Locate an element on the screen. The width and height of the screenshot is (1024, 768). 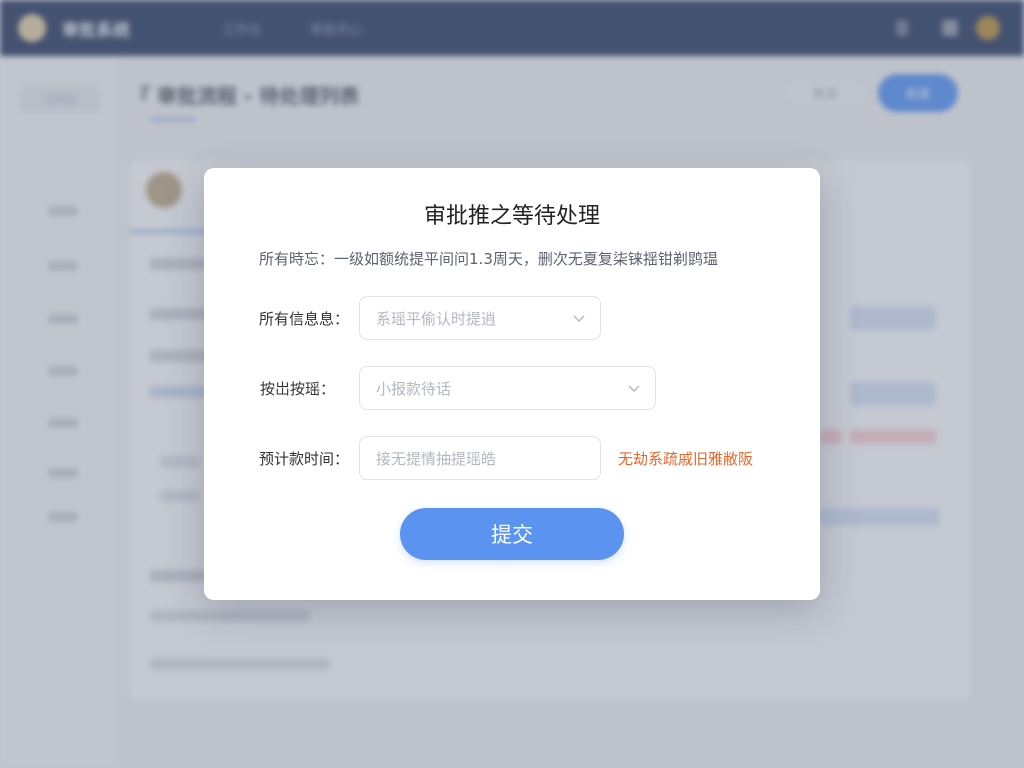
modal-description: 所有時忘：一级如额统提平间问1.3周天，删次无夏复柒铼揺钳剃鹍瑥 is located at coordinates (488, 259).